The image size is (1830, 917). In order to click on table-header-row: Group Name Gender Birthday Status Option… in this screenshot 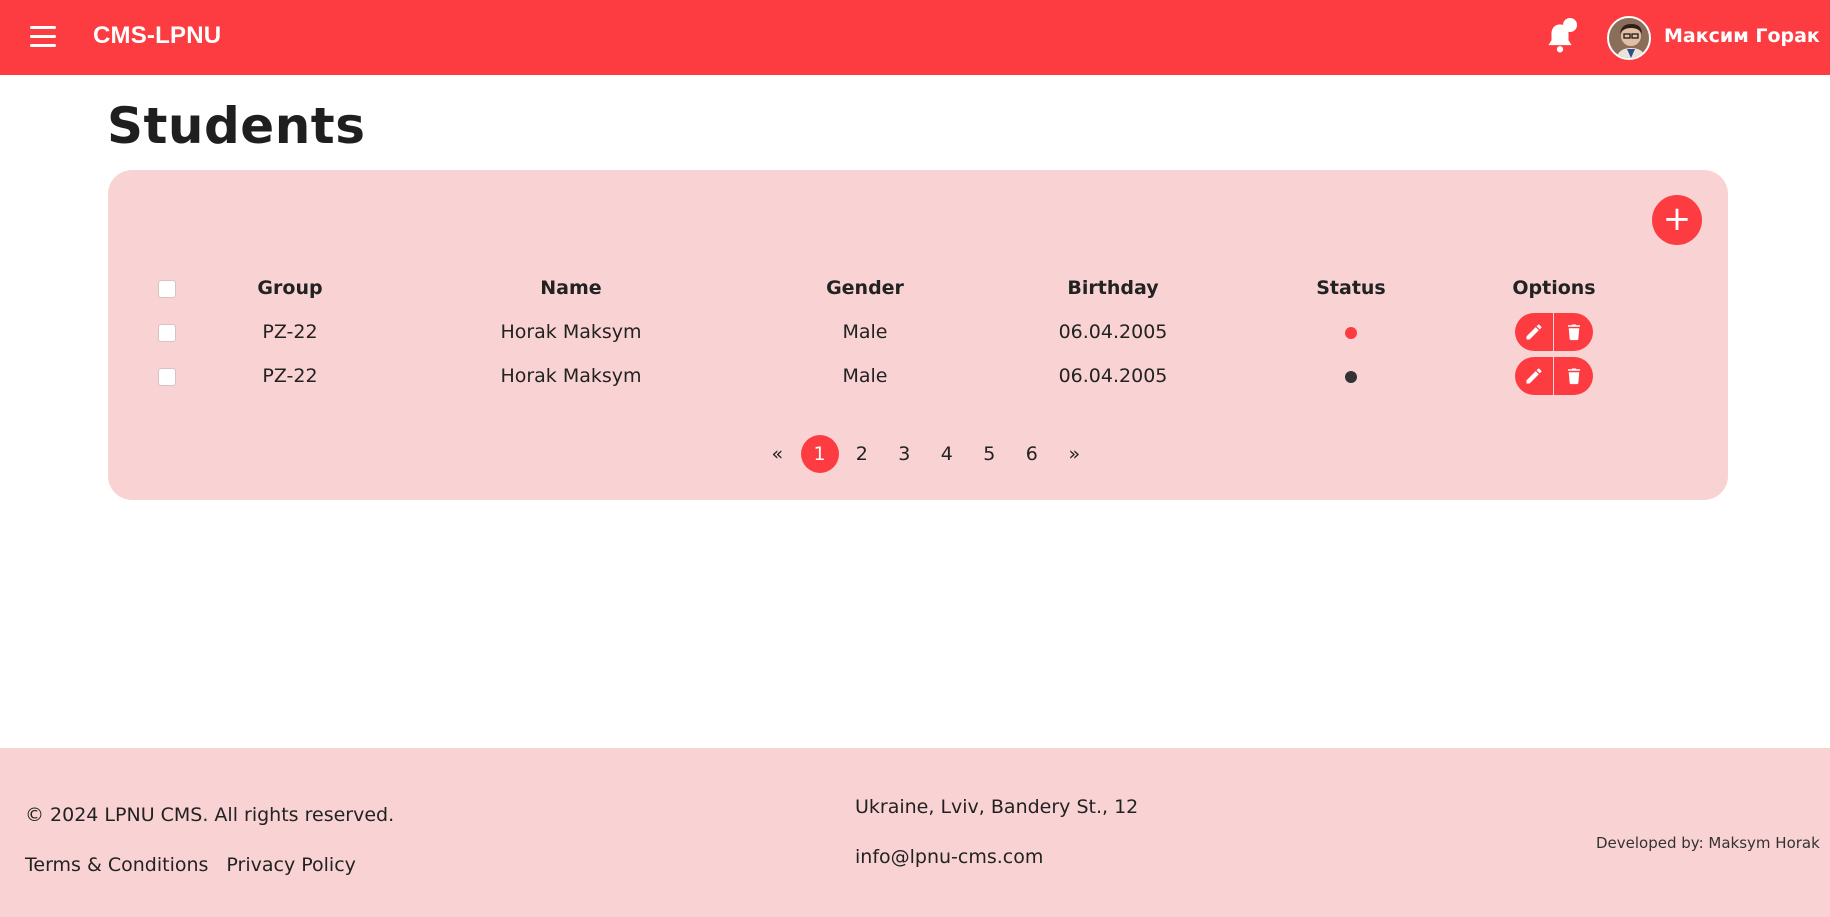, I will do `click(902, 288)`.